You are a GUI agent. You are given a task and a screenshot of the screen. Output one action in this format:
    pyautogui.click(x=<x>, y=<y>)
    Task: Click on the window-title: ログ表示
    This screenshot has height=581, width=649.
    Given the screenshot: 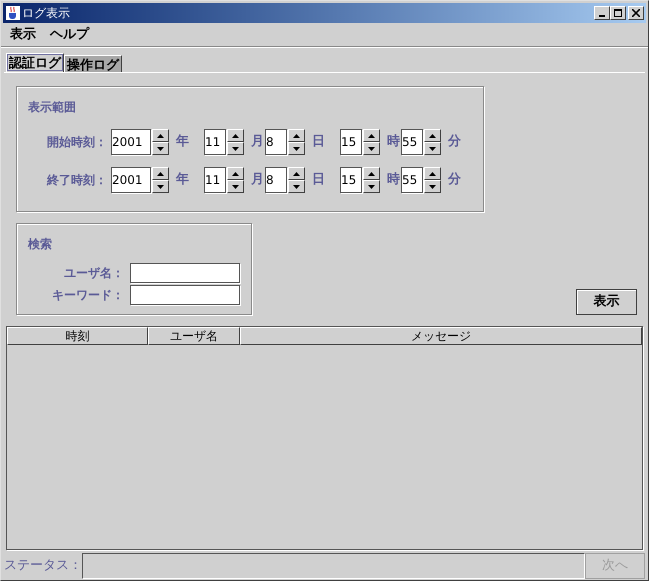 What is the action you would take?
    pyautogui.click(x=46, y=13)
    